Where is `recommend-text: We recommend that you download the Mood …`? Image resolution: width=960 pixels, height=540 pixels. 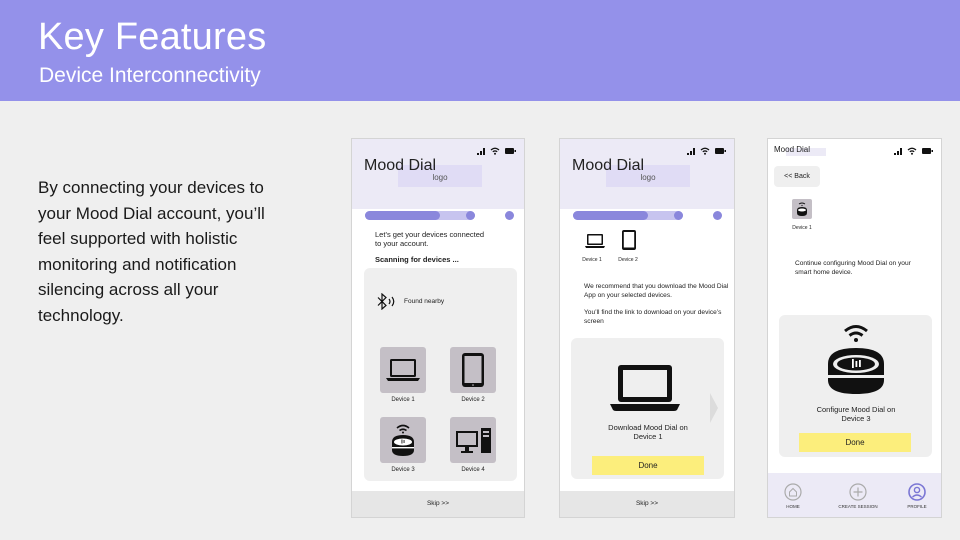 recommend-text: We recommend that you download the Mood … is located at coordinates (656, 291).